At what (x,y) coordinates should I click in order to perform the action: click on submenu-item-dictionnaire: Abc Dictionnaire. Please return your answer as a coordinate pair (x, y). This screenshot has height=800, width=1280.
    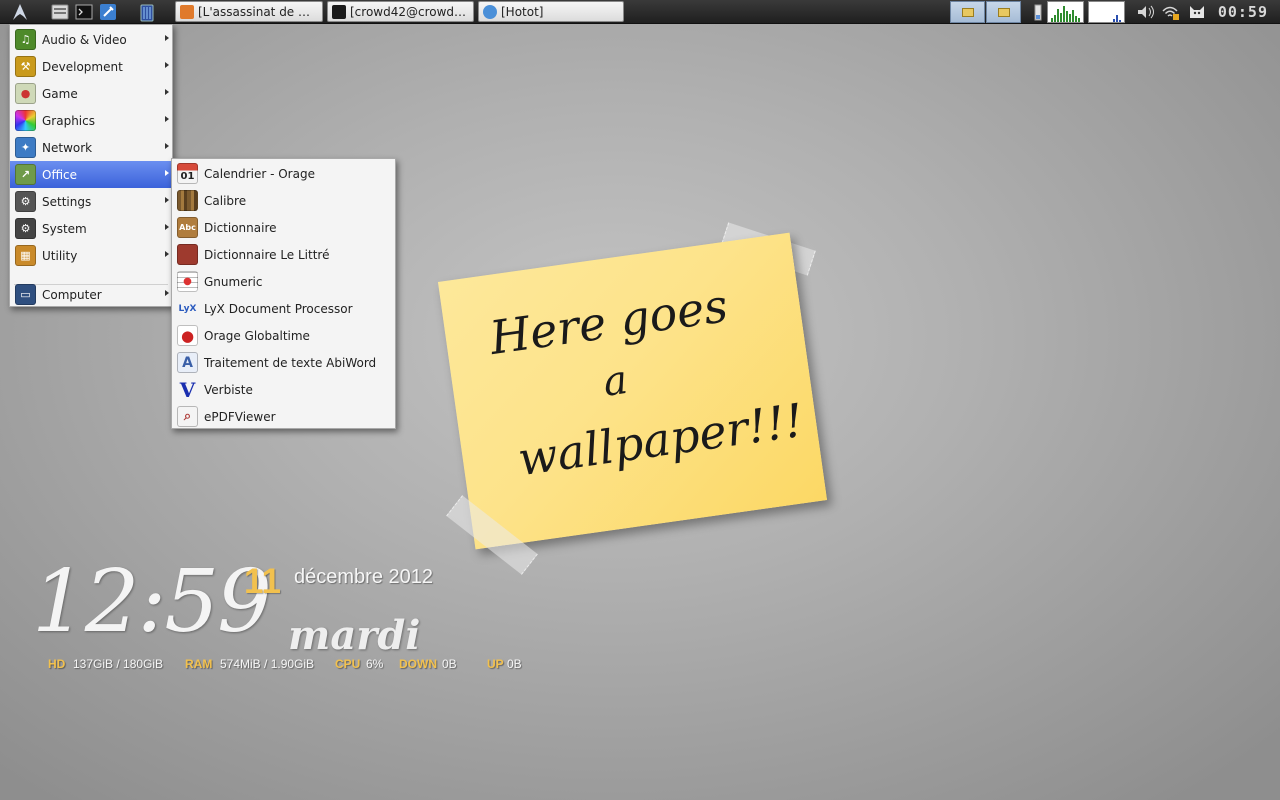
    Looking at the image, I should click on (283, 227).